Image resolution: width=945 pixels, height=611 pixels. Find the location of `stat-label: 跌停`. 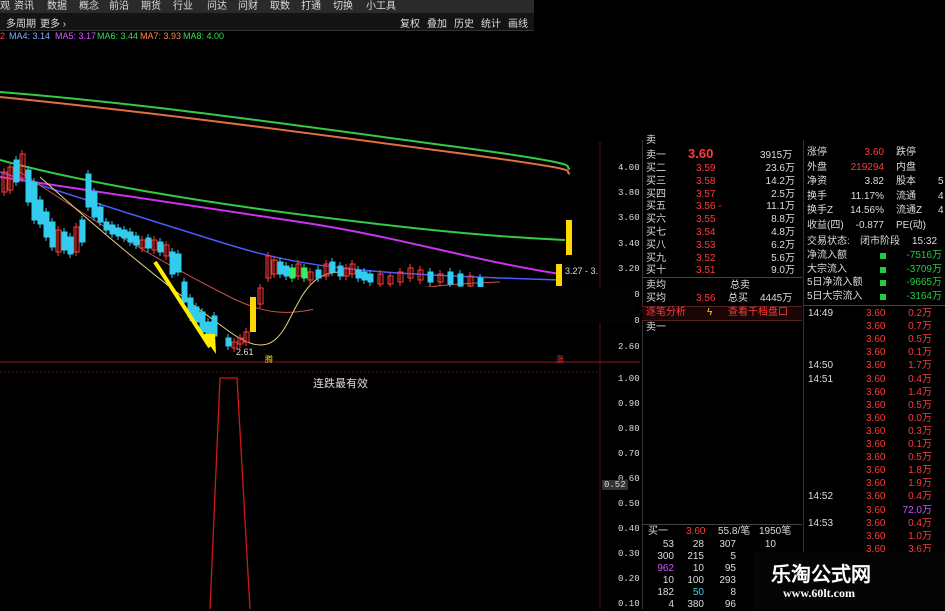

stat-label: 跌停 is located at coordinates (906, 152).